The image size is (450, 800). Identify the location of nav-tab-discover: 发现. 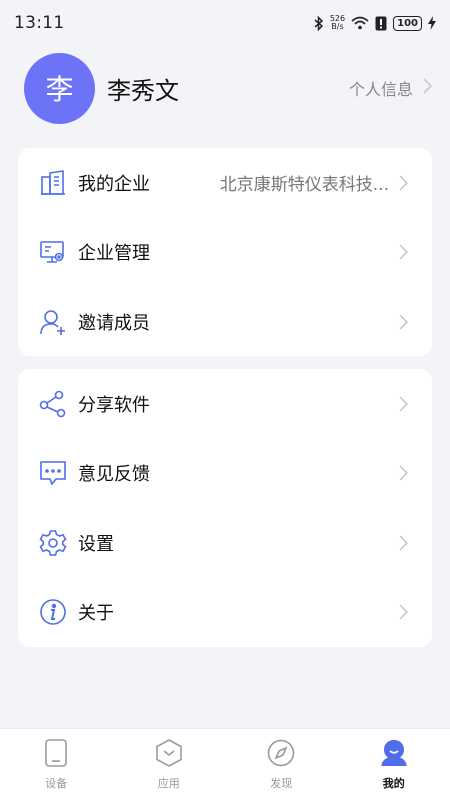
(281, 764).